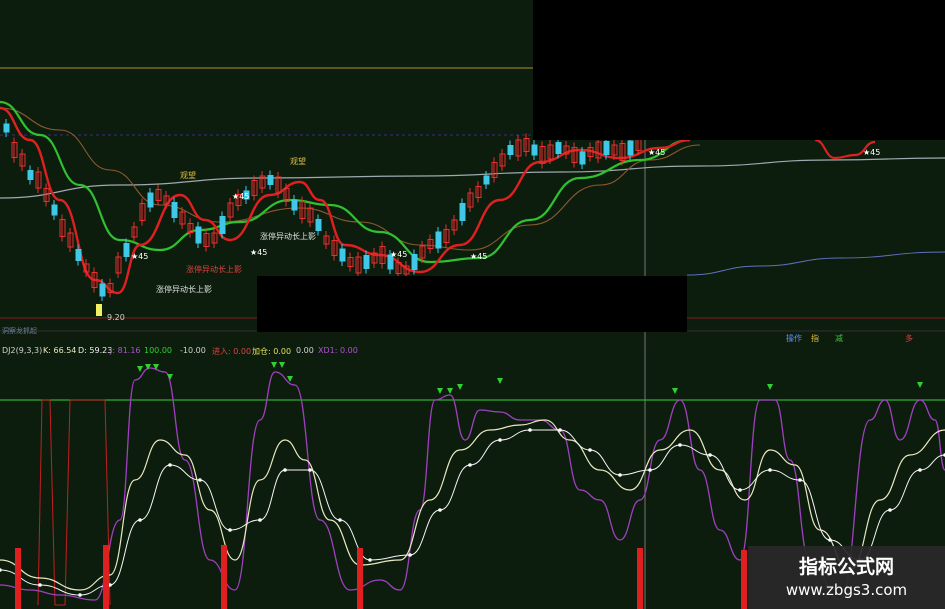 Image resolution: width=945 pixels, height=609 pixels. What do you see at coordinates (193, 350) in the screenshot?
I see `indicator-v2: -10.00` at bounding box center [193, 350].